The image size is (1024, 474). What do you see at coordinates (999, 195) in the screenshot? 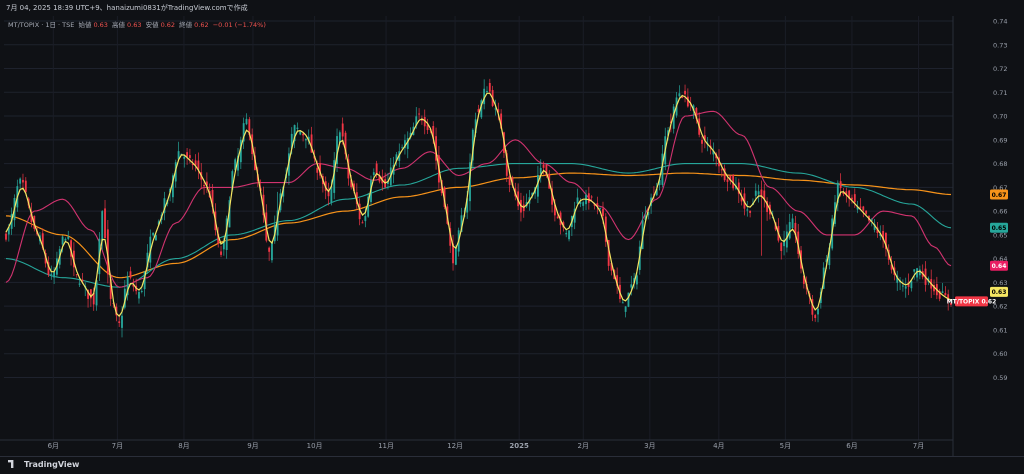
I see `price-badge-label: 0.67` at bounding box center [999, 195].